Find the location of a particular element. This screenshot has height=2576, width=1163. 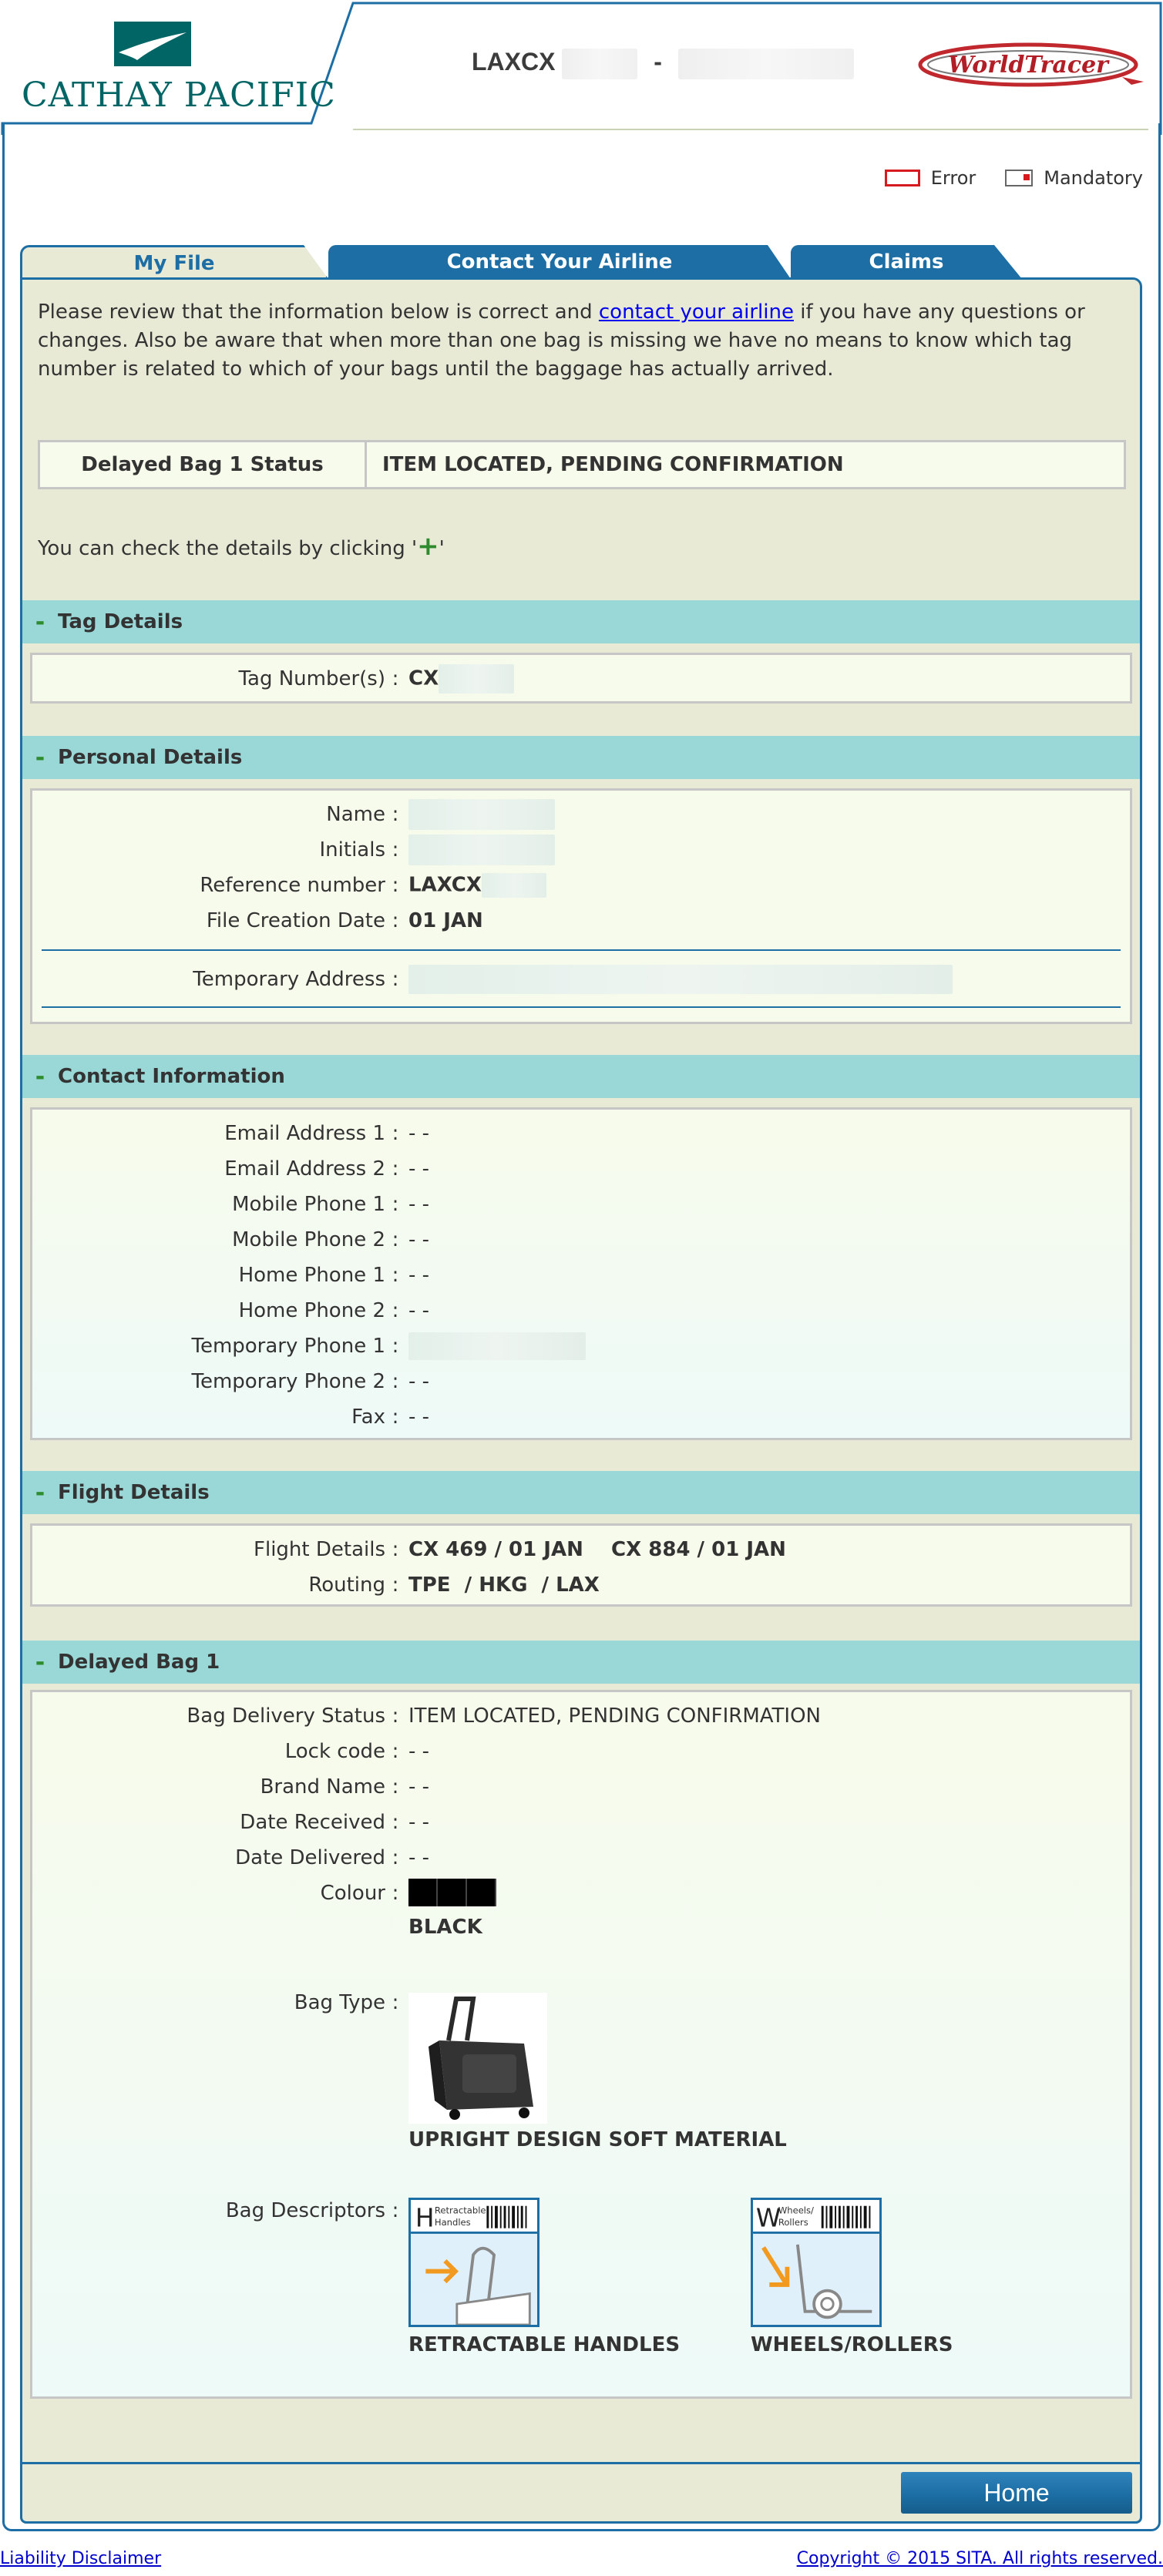

field-label: Initials is located at coordinates (352, 849).